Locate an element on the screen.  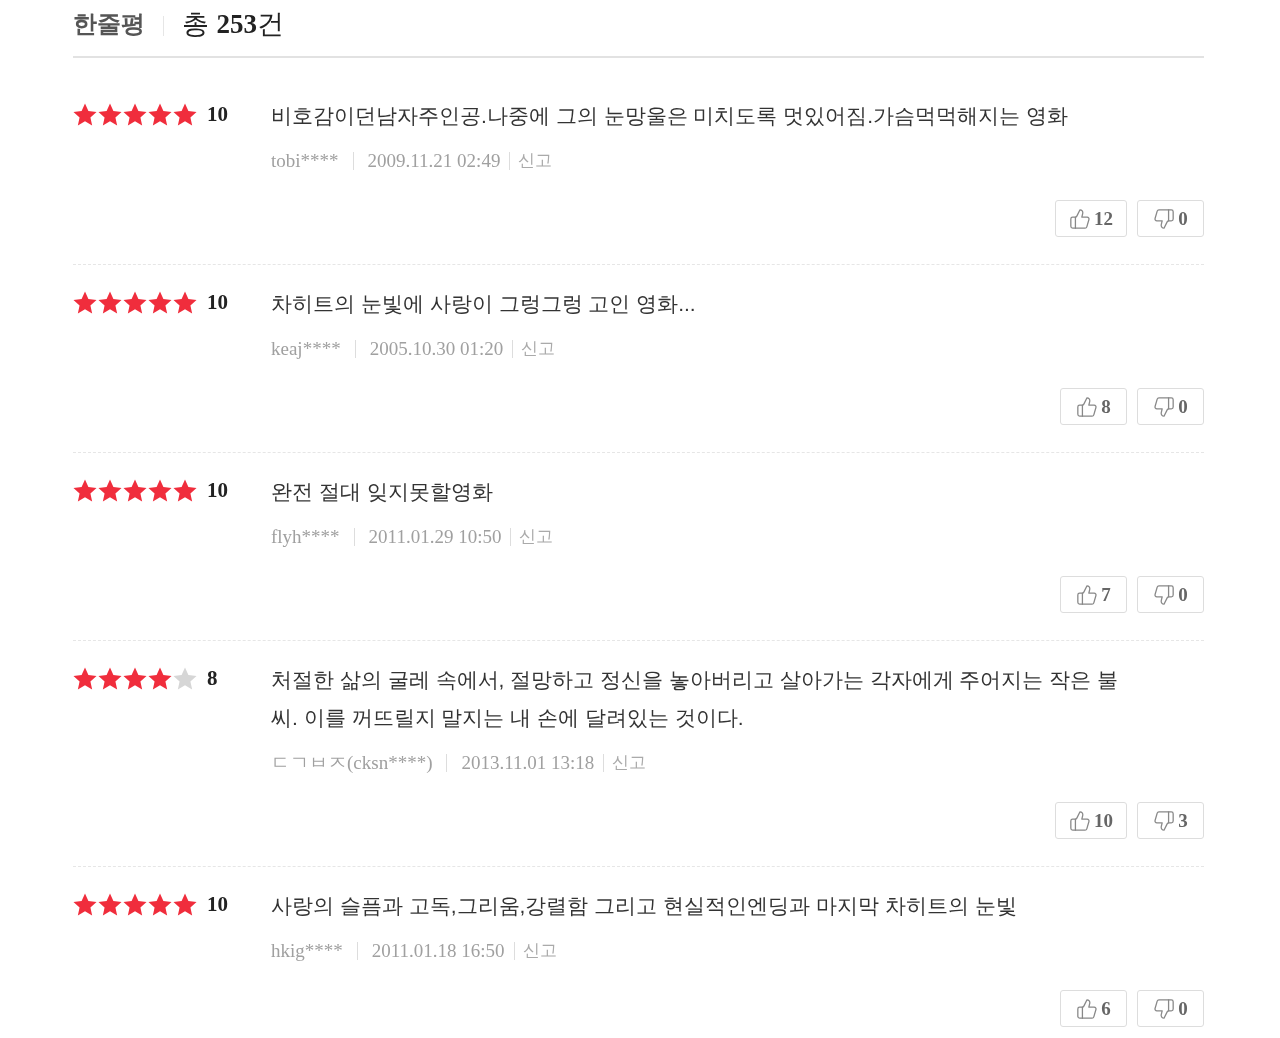
like-button: 8 is located at coordinates (1093, 406).